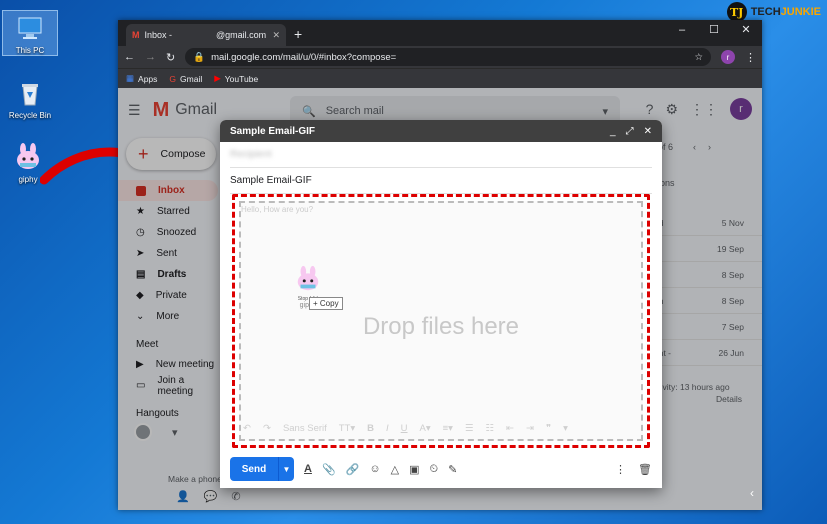 Image resolution: width=827 pixels, height=524 pixels. What do you see at coordinates (441, 326) in the screenshot?
I see `drop-files-text: Drop files here` at bounding box center [441, 326].